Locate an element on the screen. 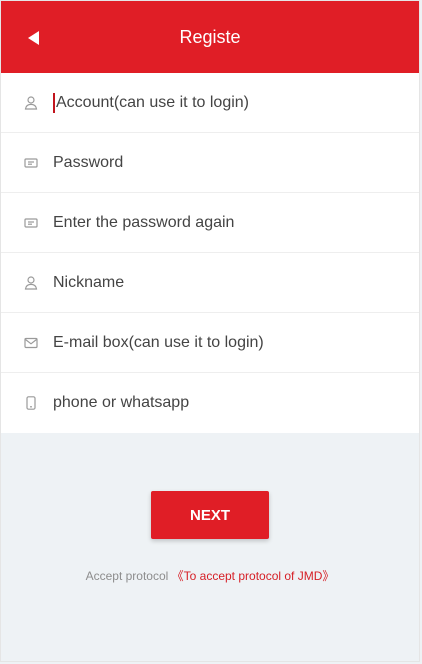 The image size is (422, 664). confirm-password-field: Enter the password again is located at coordinates (210, 223).